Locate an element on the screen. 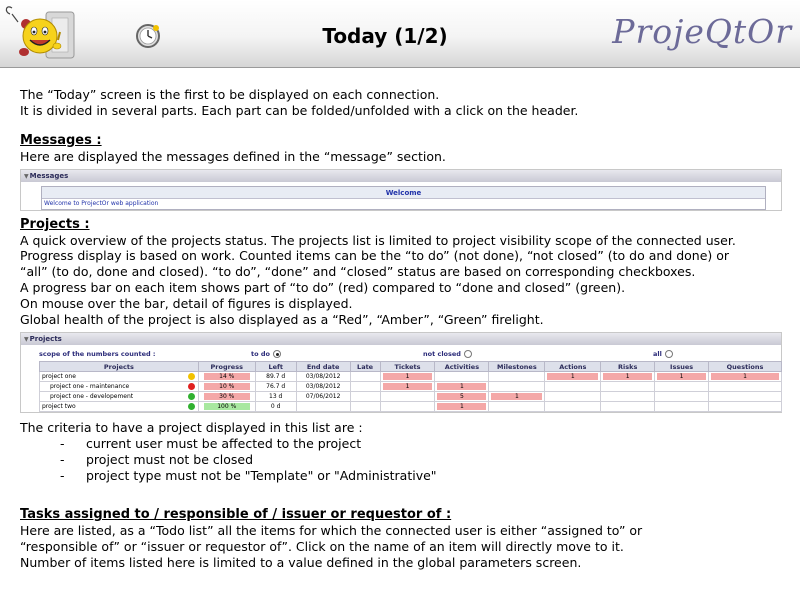  risks-cell: 1 is located at coordinates (628, 376).